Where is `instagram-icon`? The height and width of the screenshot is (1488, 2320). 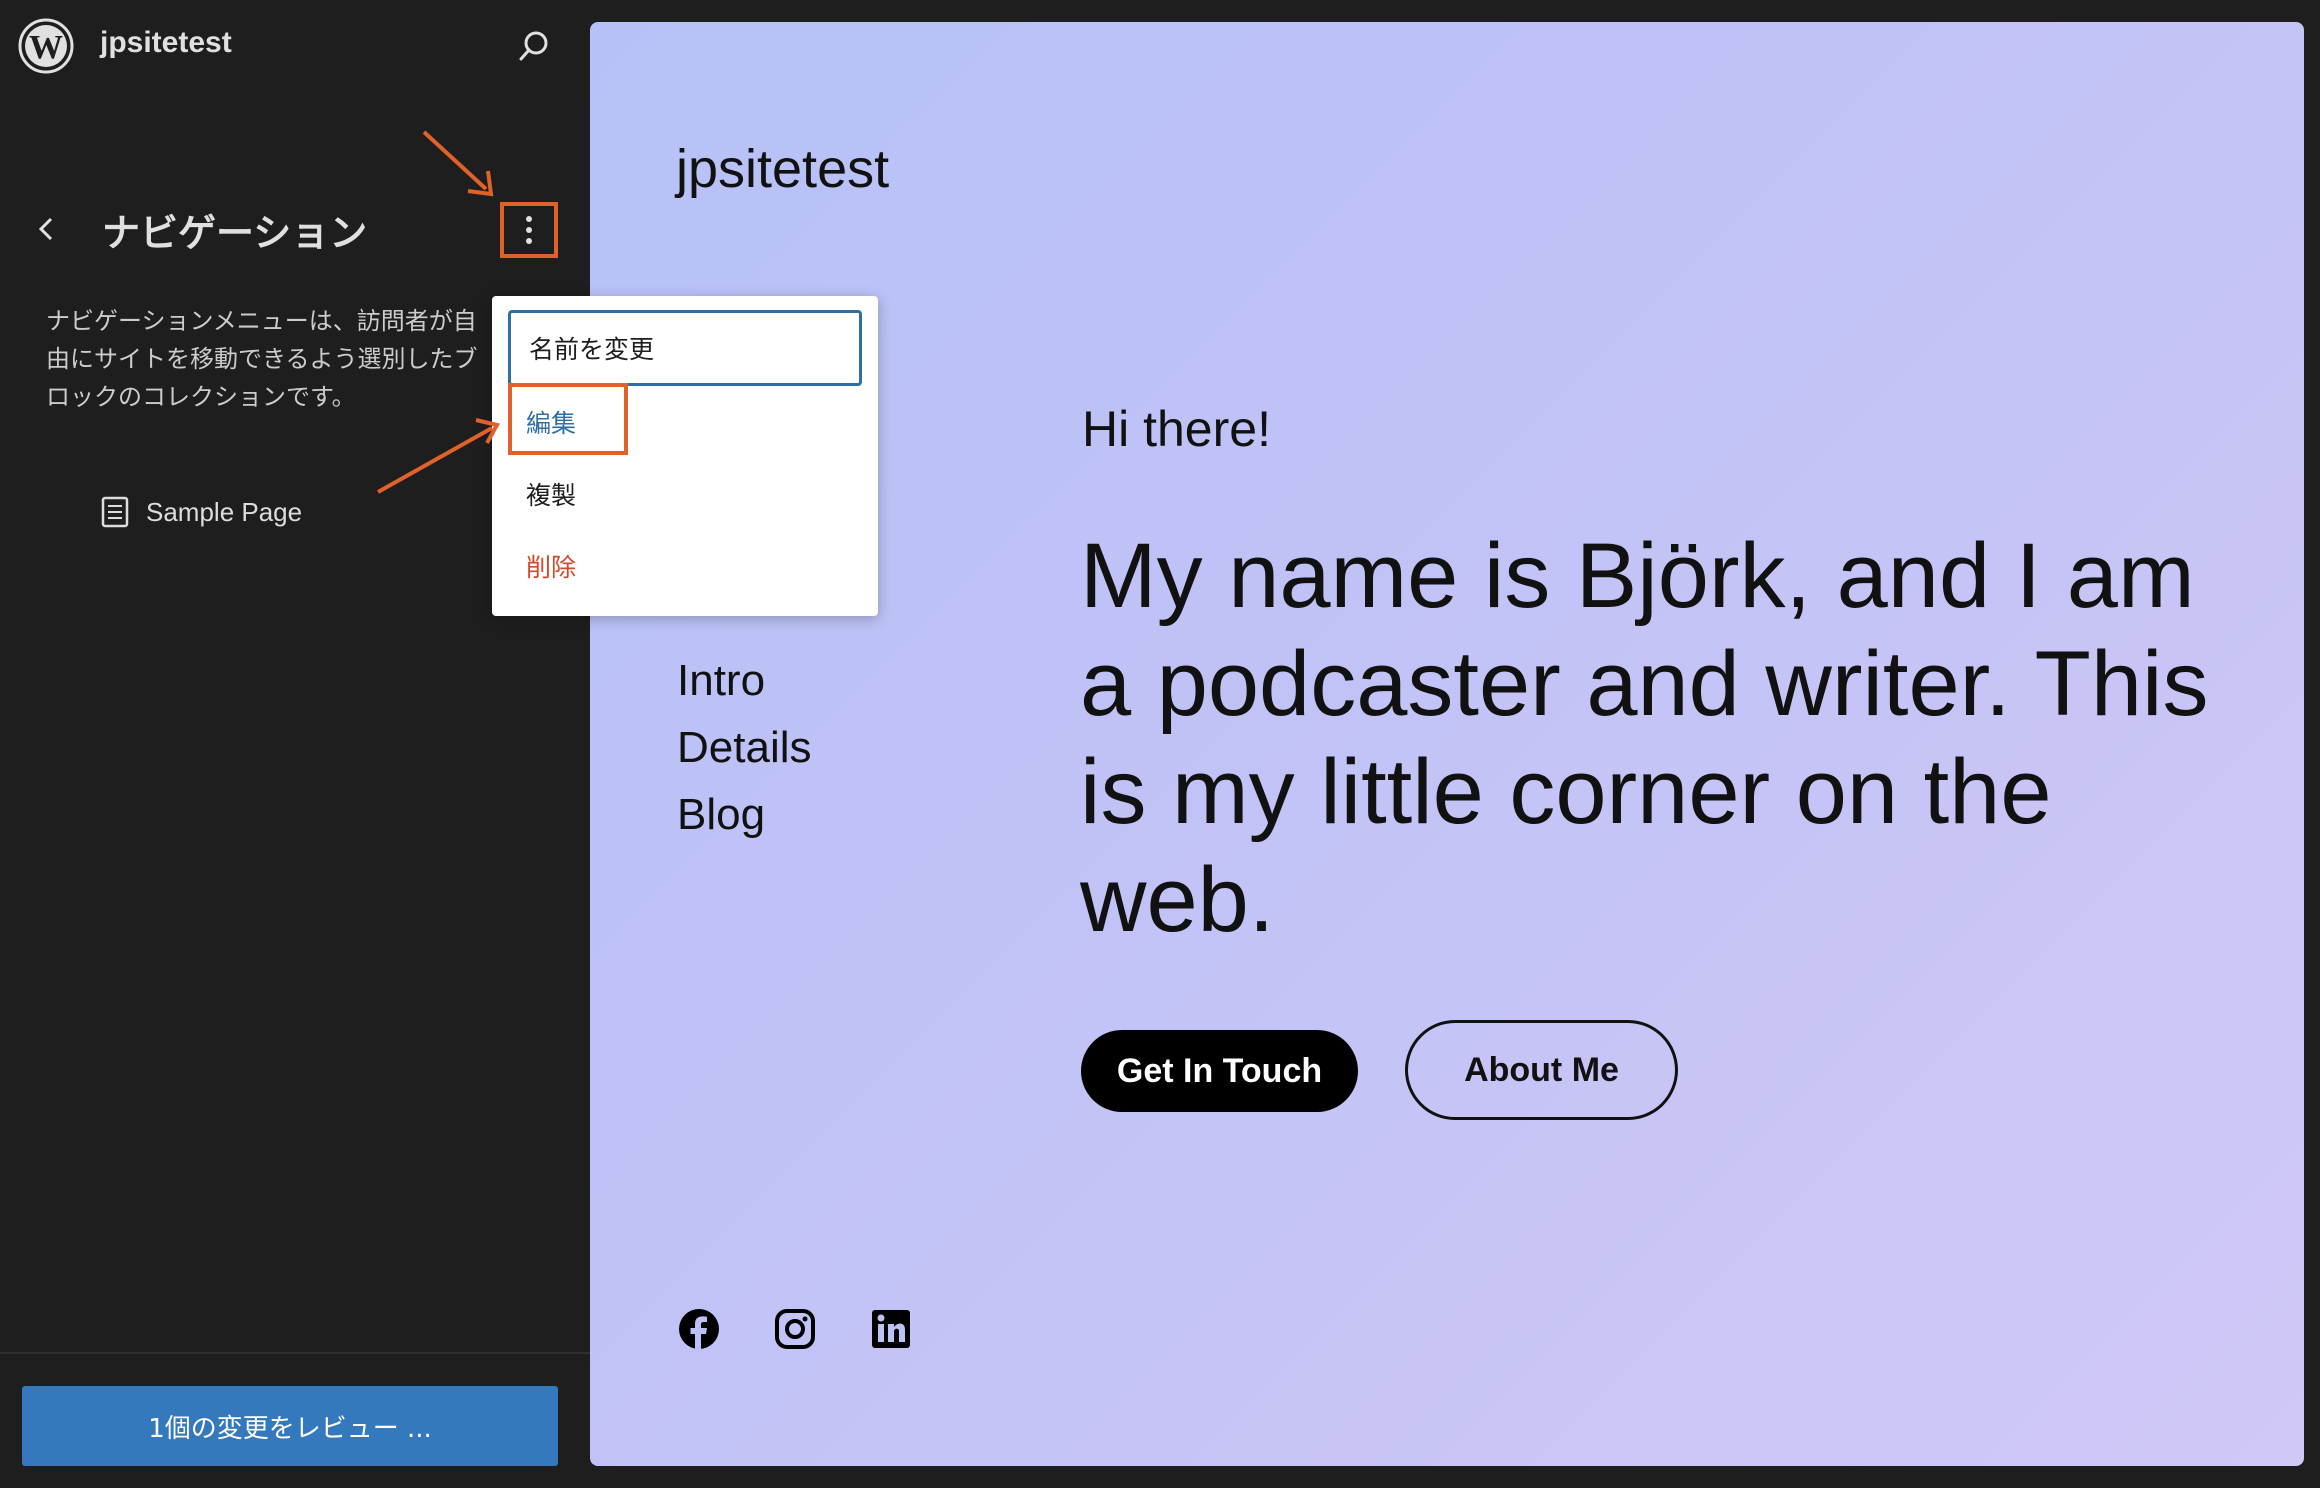
instagram-icon is located at coordinates (795, 1329).